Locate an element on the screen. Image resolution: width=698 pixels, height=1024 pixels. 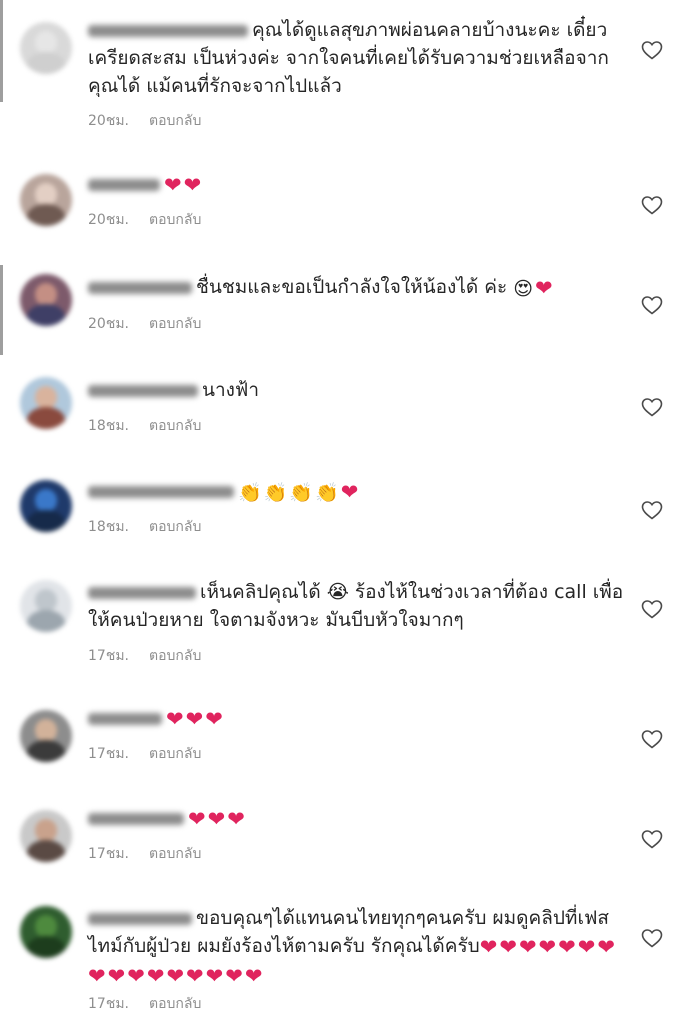
emoji-text: 😍❤ is located at coordinates (533, 288).